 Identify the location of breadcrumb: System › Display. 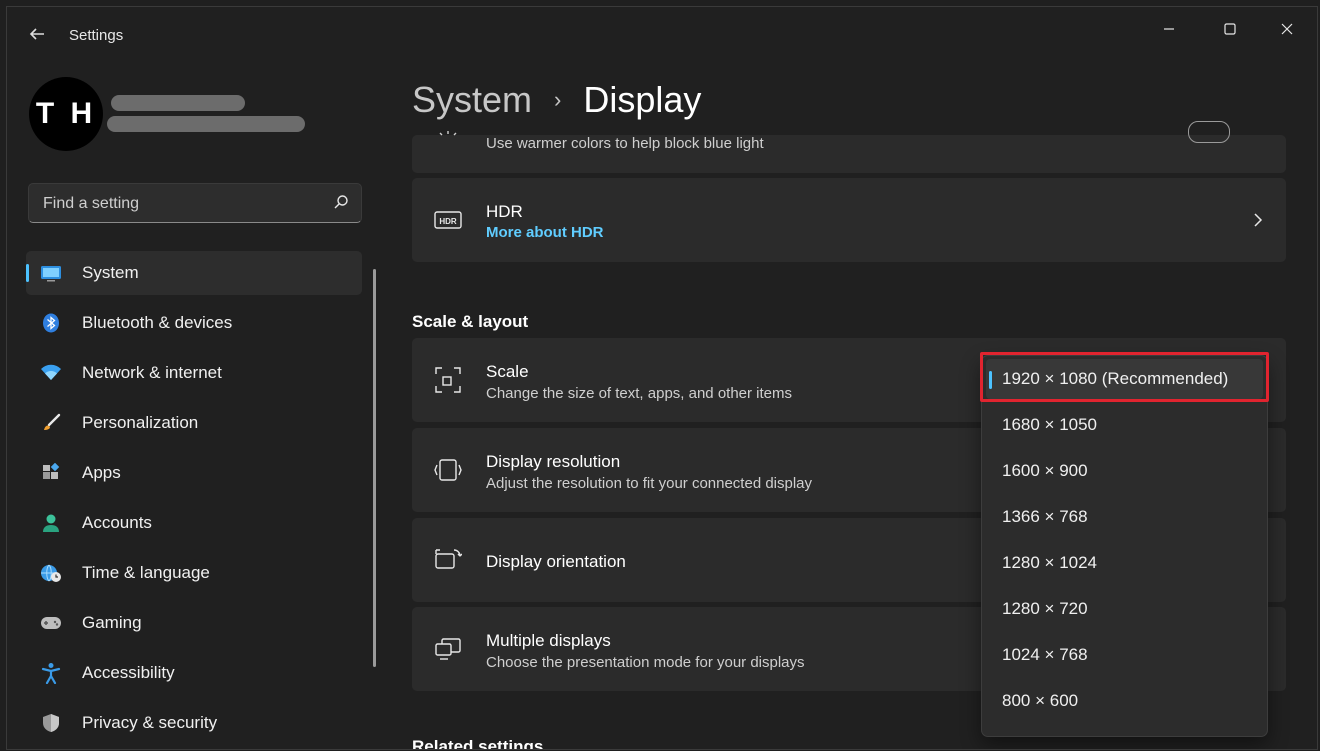
(556, 100).